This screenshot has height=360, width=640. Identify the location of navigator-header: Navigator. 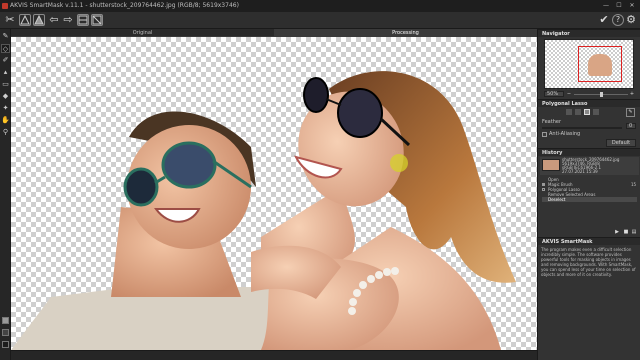
(589, 33).